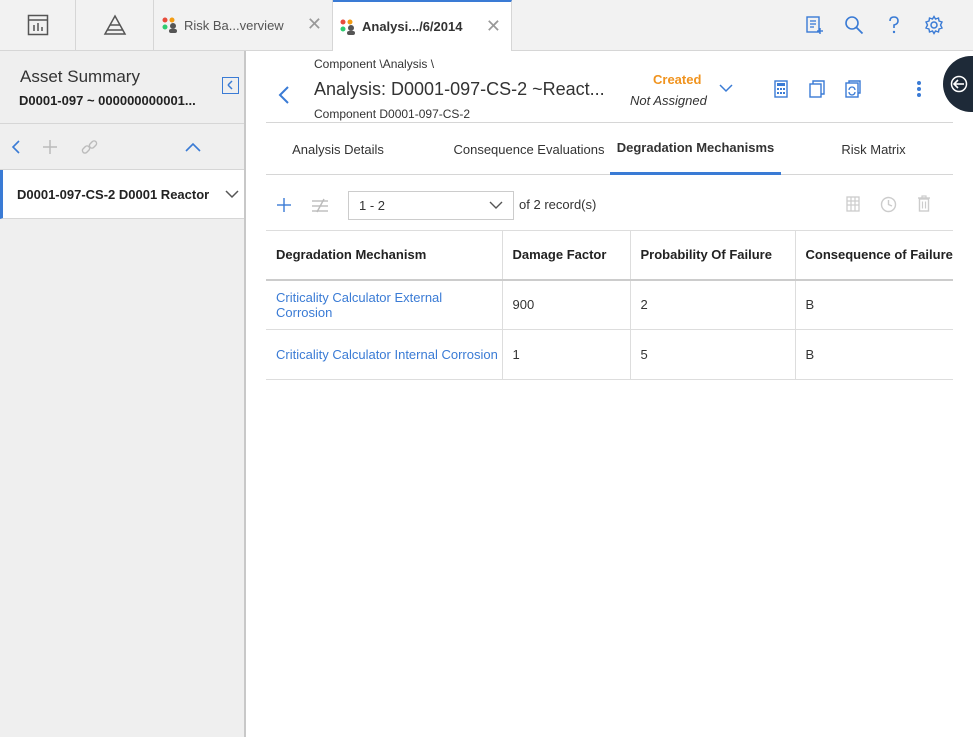  I want to click on total-records: 2, so click(537, 204).